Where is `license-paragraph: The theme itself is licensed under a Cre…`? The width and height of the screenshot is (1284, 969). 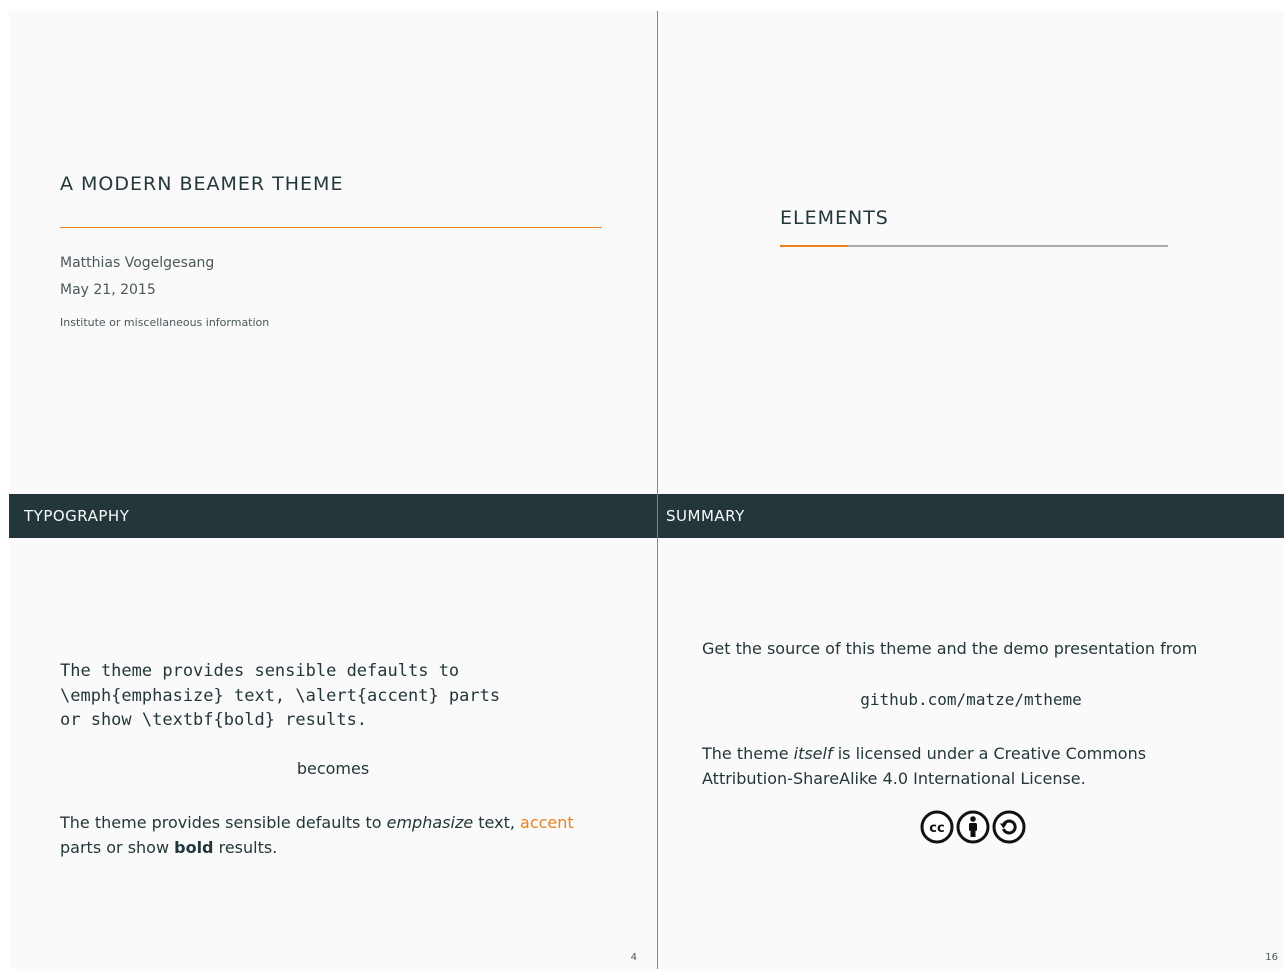 license-paragraph: The theme itself is licensed under a Cre… is located at coordinates (962, 766).